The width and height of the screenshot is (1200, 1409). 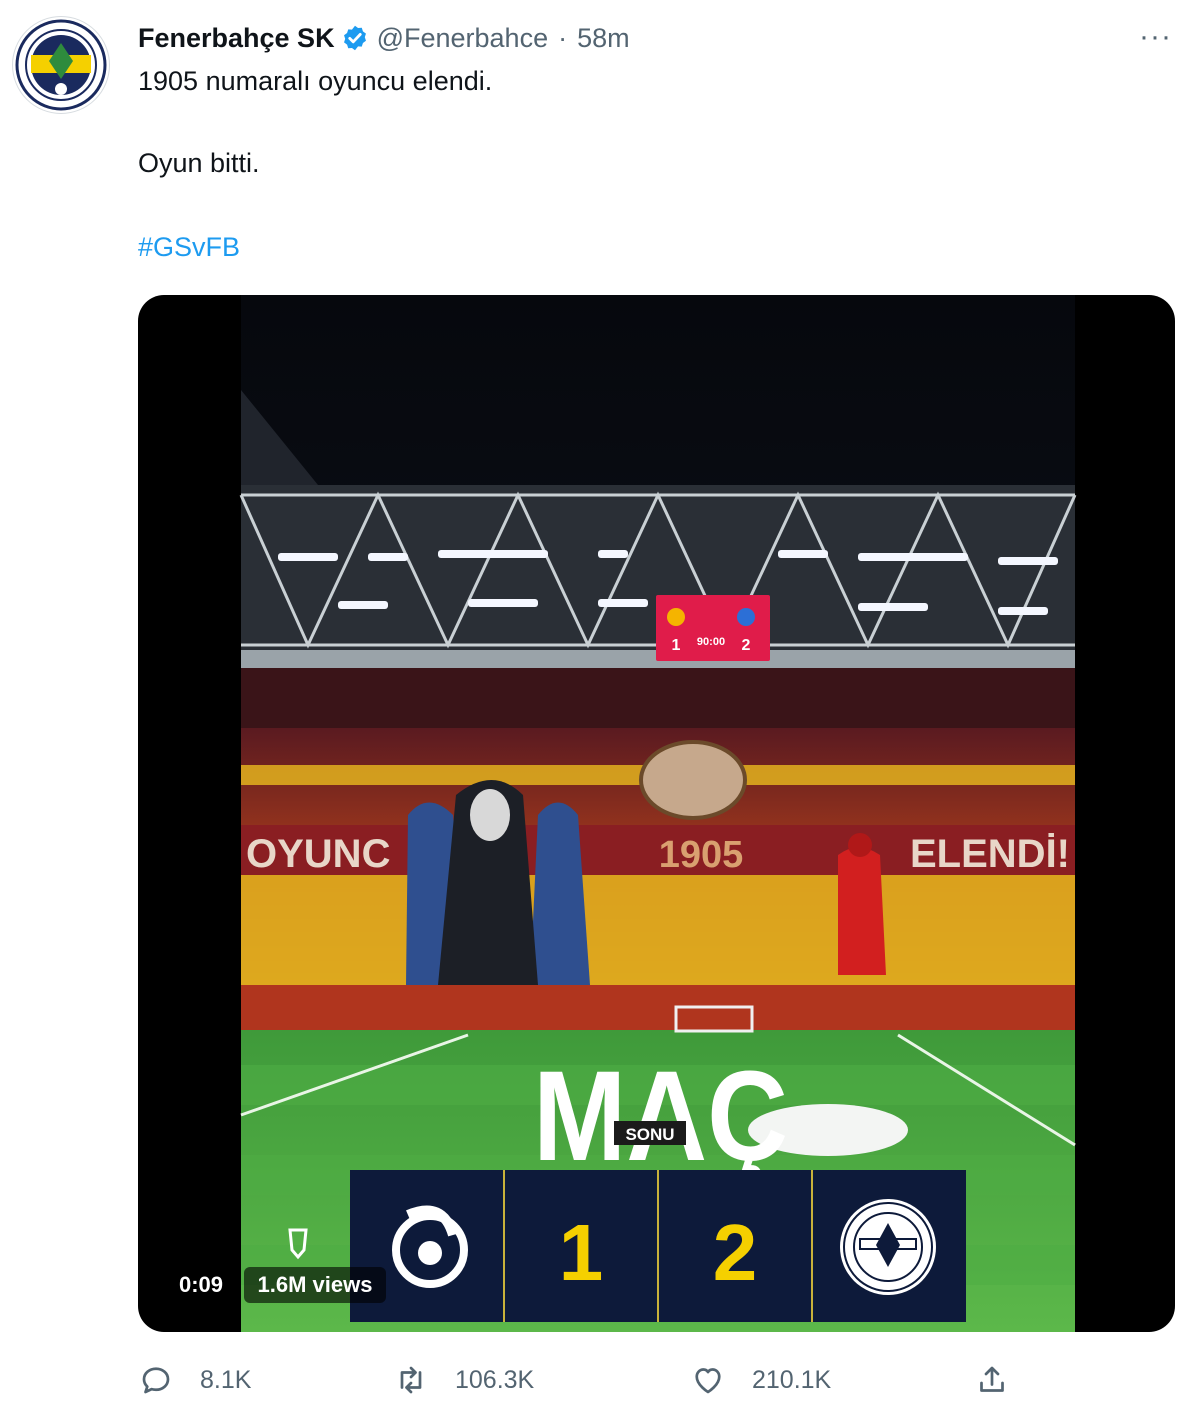 I want to click on tifo-text-center: 1905, so click(x=701, y=855).